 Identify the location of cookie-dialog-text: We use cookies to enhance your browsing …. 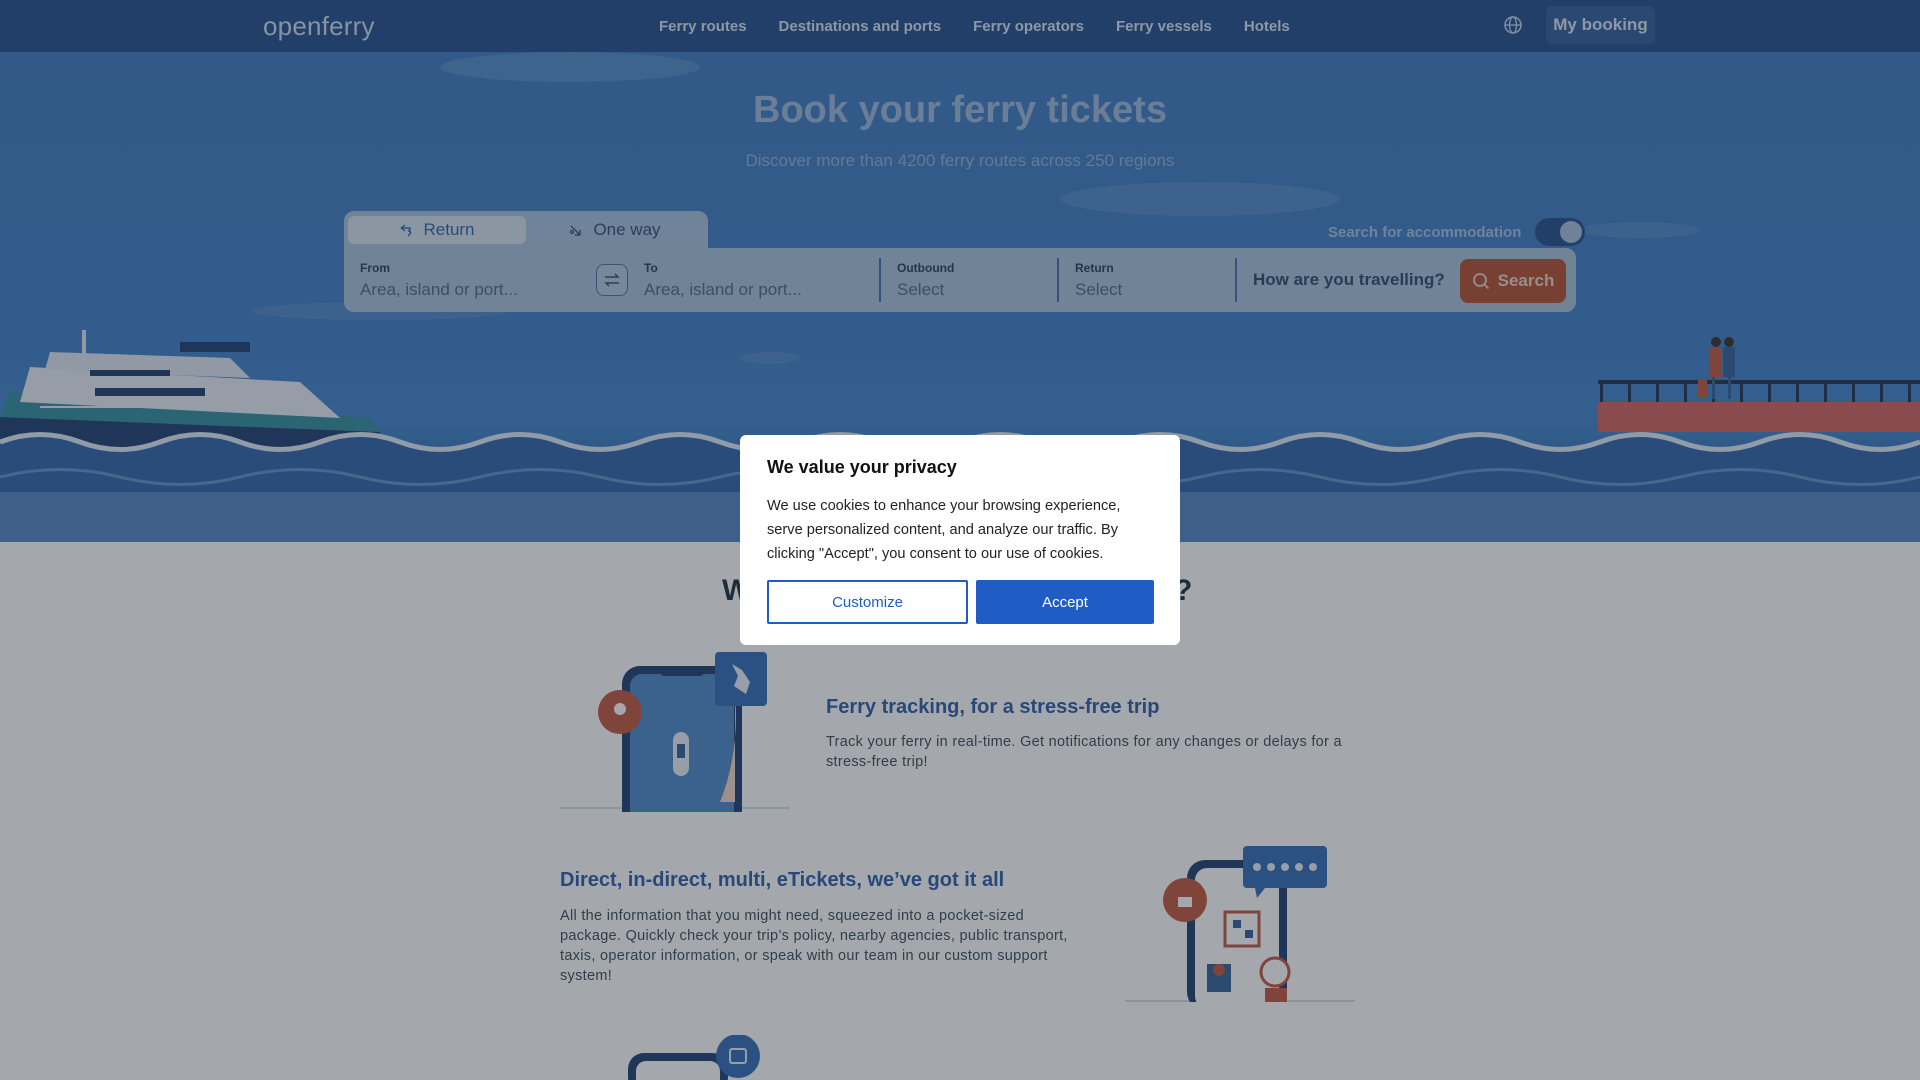
(944, 530).